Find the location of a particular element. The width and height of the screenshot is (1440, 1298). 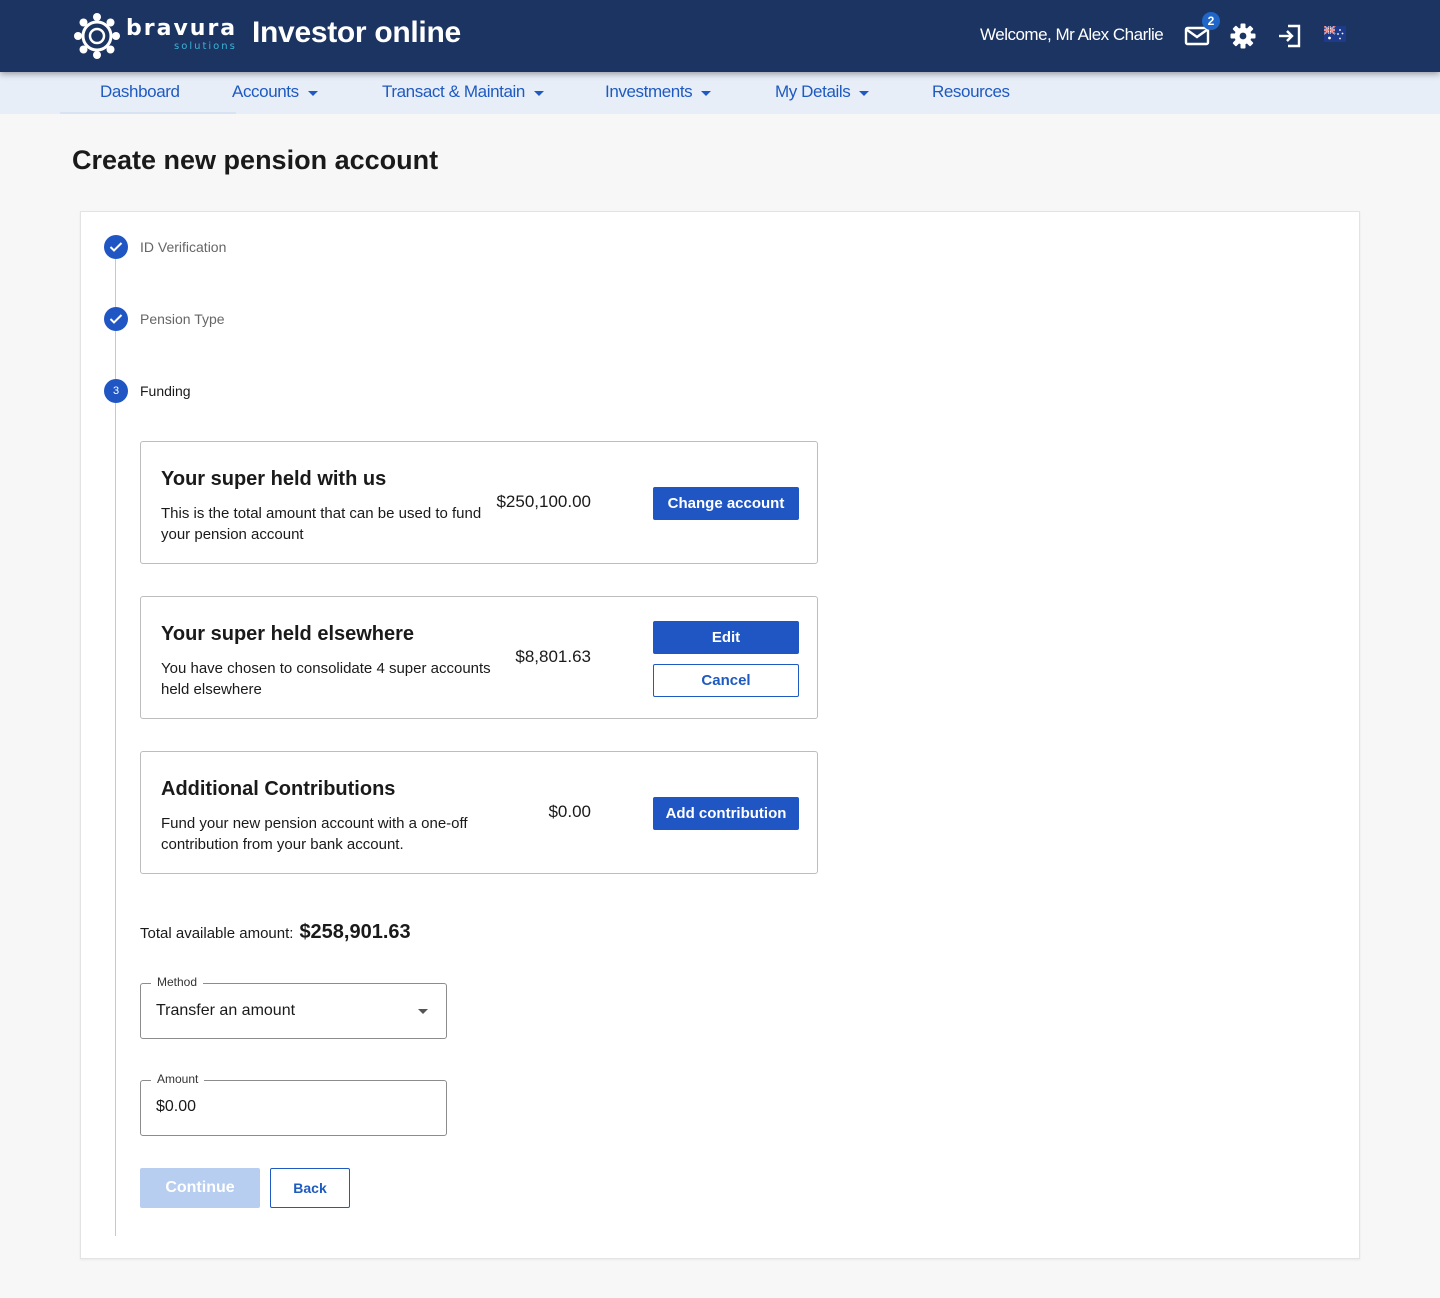

fund-amount: $8,801.63 is located at coordinates (553, 656).